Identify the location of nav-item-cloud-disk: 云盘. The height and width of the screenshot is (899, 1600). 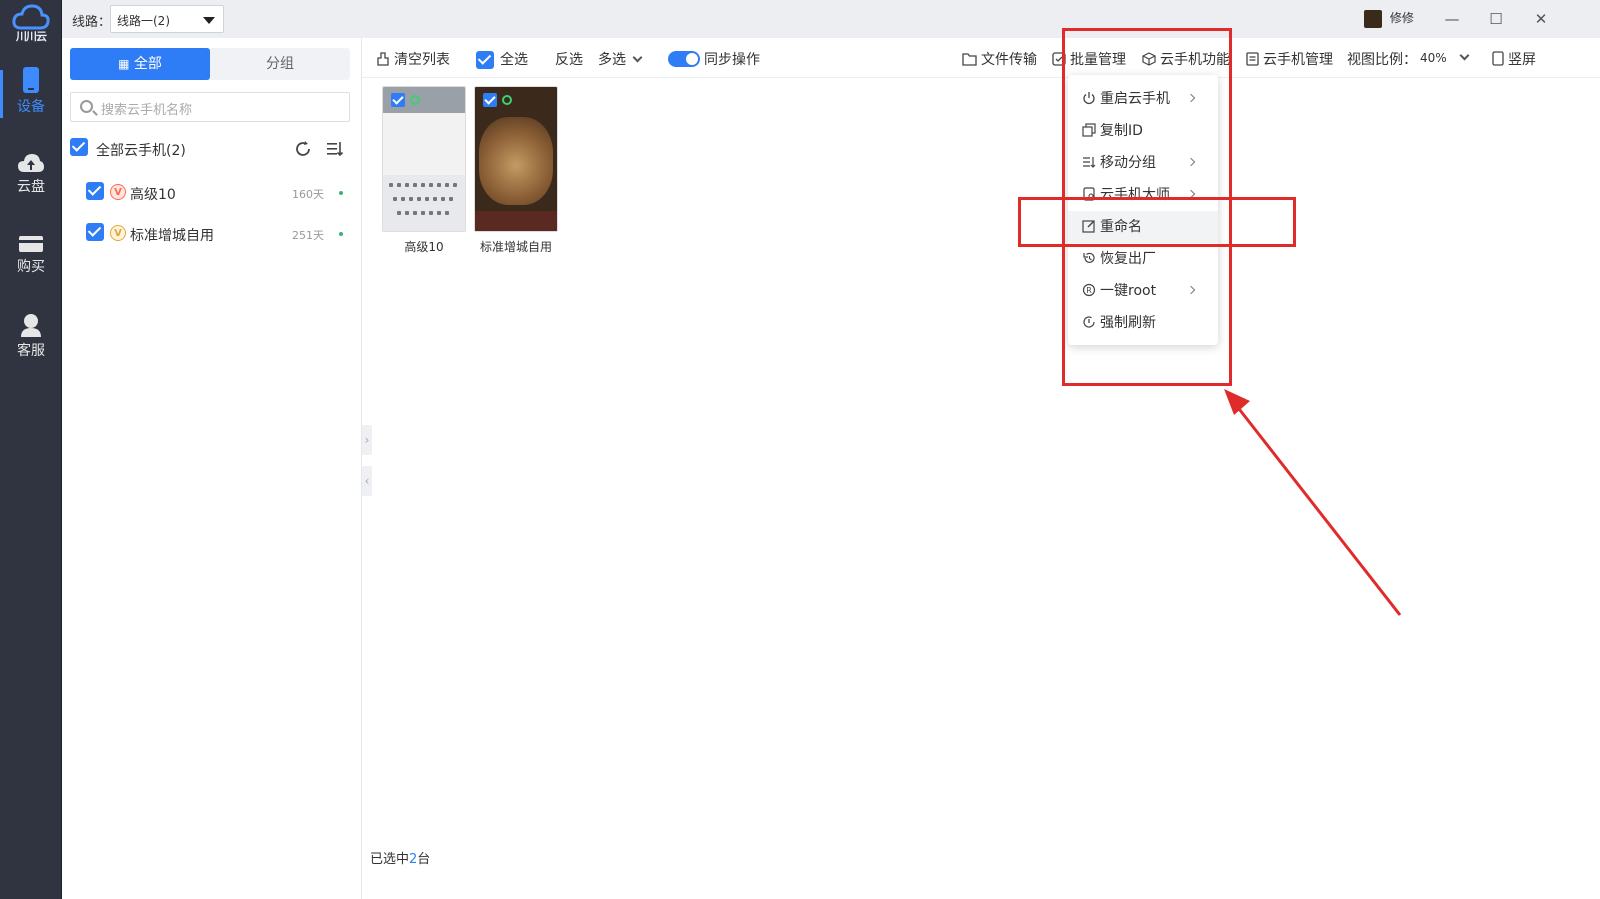
(31, 183).